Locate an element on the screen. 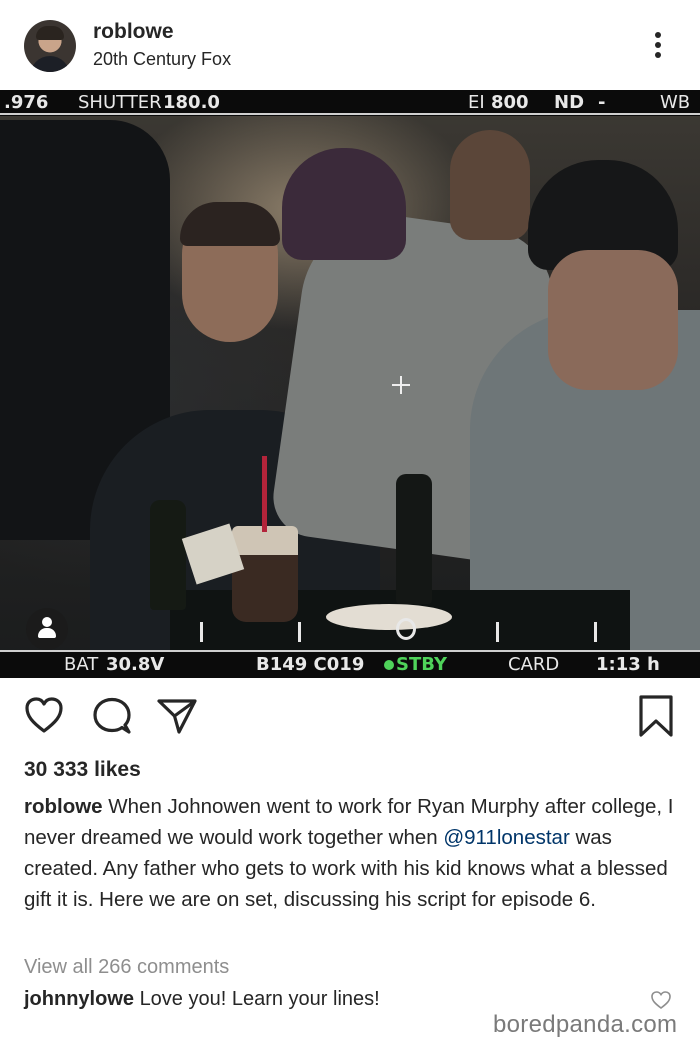 The width and height of the screenshot is (700, 1046). post-actions is located at coordinates (350, 716).